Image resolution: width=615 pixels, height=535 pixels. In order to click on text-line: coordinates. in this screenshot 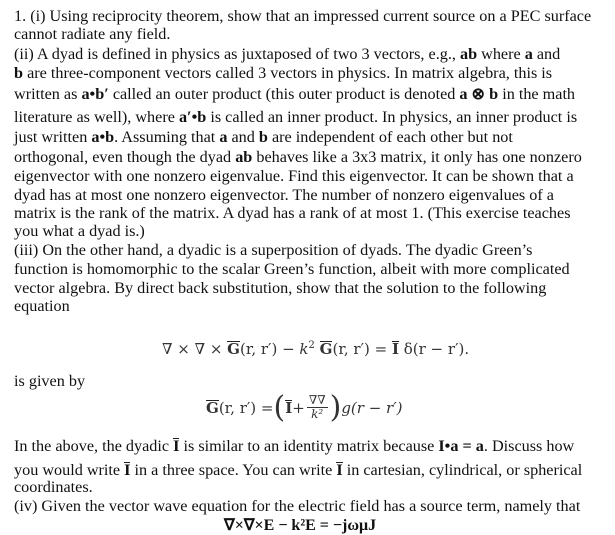, I will do `click(53, 487)`.